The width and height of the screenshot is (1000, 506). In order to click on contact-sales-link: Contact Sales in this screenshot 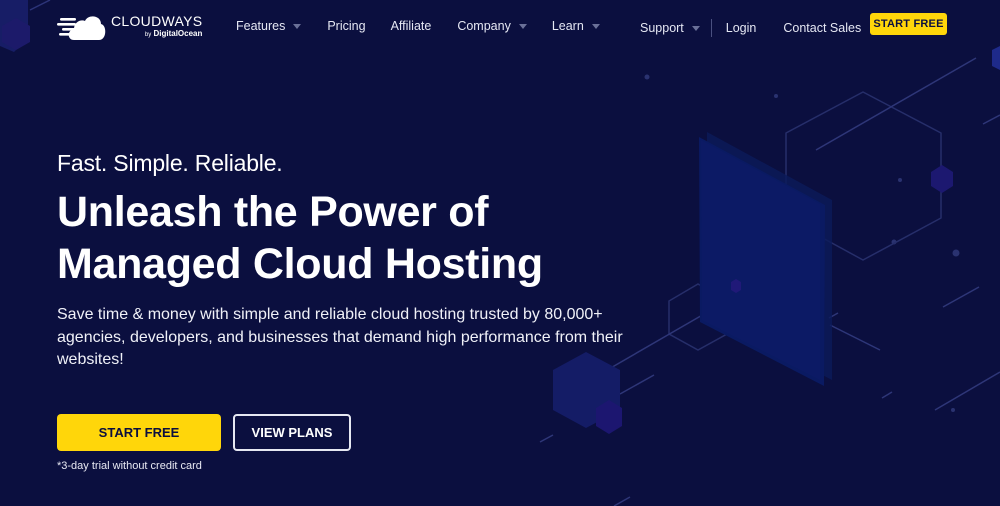, I will do `click(822, 28)`.